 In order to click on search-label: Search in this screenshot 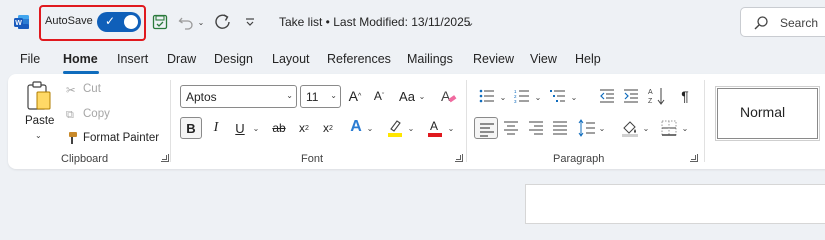, I will do `click(799, 23)`.